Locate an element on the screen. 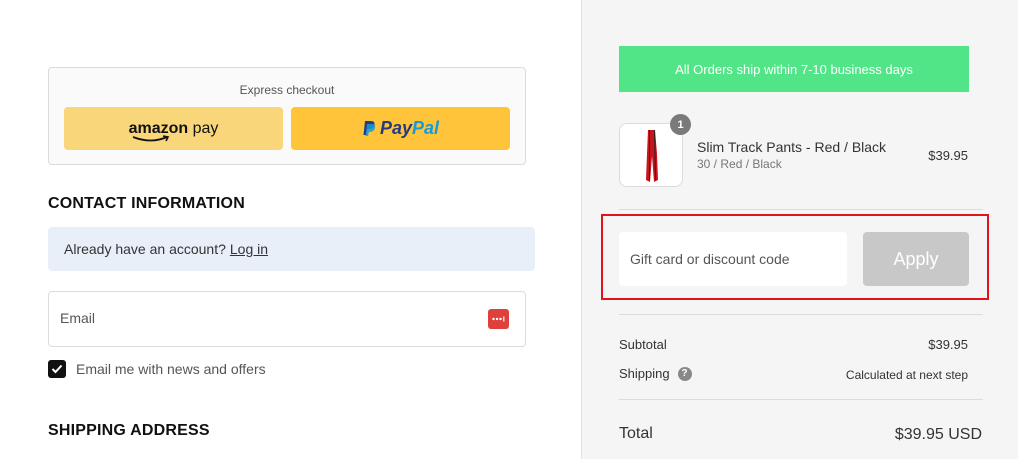 This screenshot has height=459, width=1018. paypal-logo: PayPal is located at coordinates (400, 128).